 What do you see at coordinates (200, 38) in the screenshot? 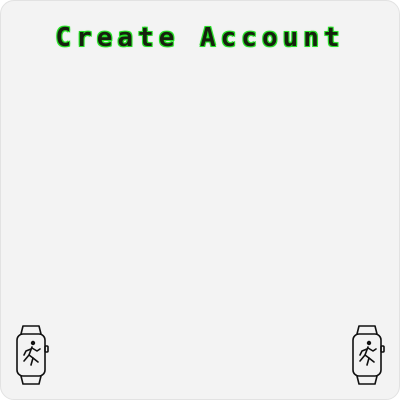
I see `page-title: Create Account` at bounding box center [200, 38].